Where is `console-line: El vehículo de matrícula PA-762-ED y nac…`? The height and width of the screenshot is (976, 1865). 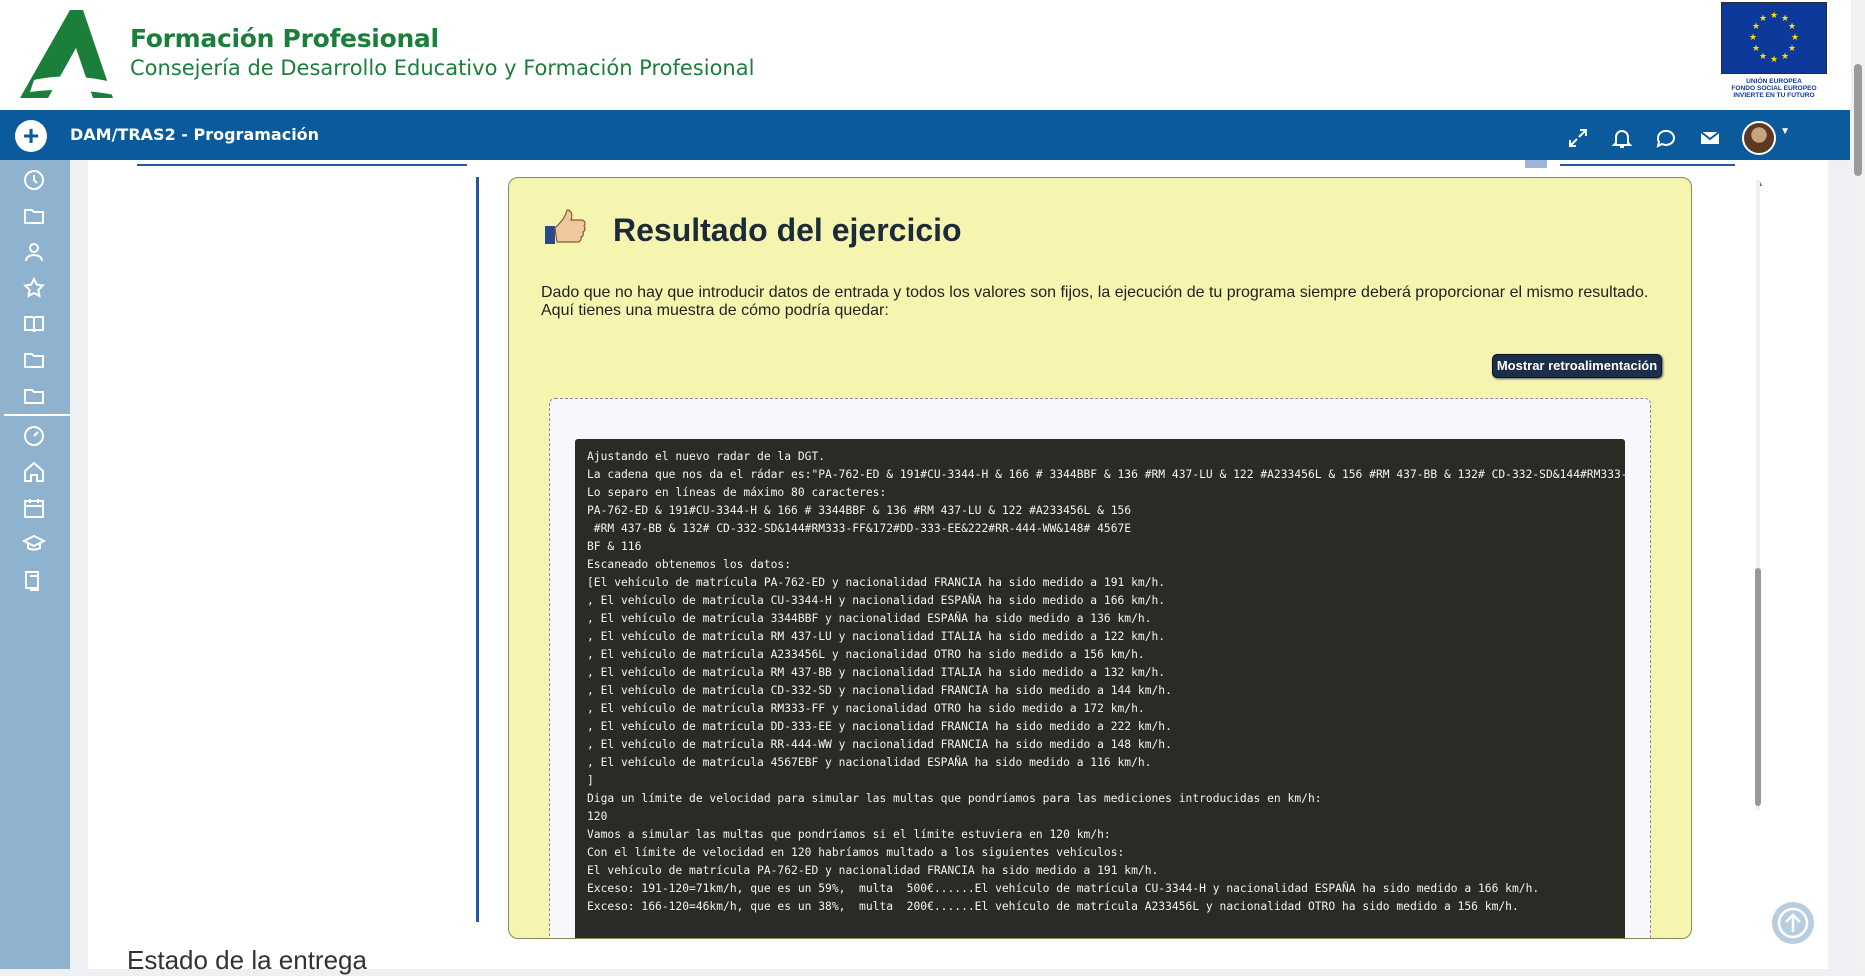
console-line: El vehículo de matrícula PA-762-ED y nac… is located at coordinates (873, 870).